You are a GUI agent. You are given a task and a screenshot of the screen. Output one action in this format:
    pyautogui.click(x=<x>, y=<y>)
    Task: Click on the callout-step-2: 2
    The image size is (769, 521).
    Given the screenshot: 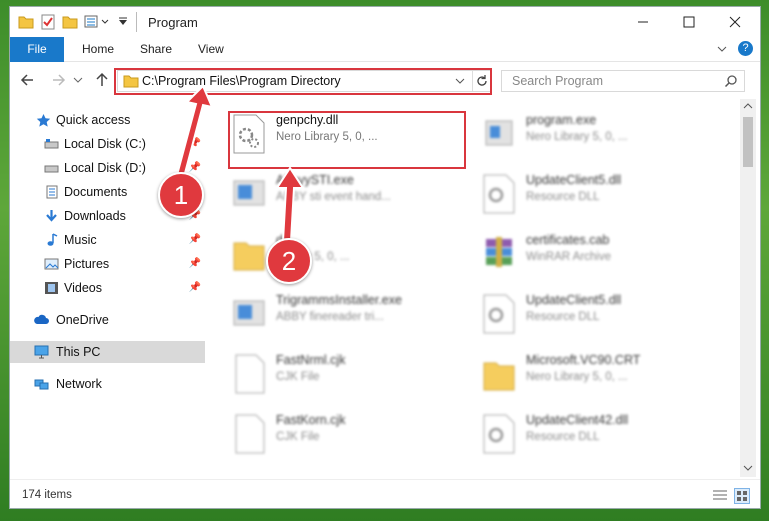 What is the action you would take?
    pyautogui.click(x=289, y=261)
    